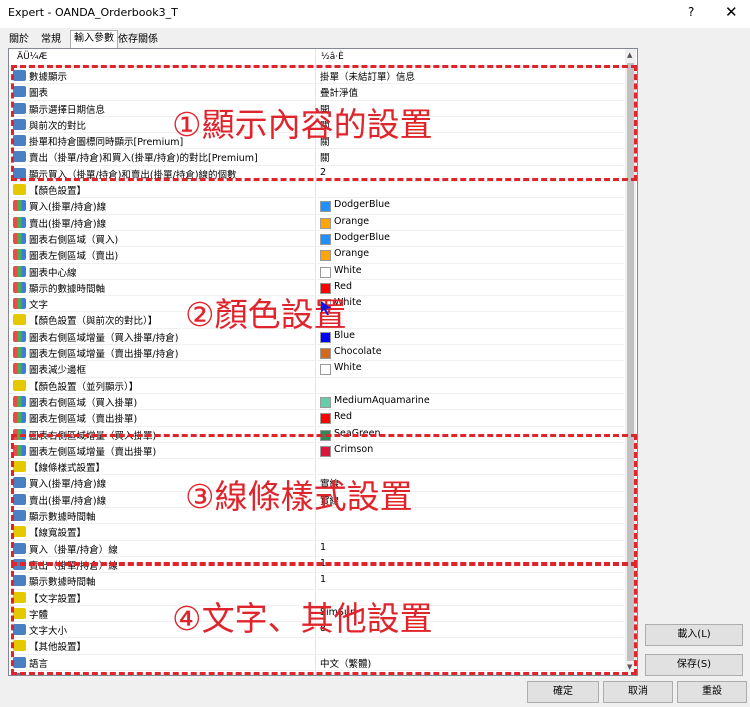  I want to click on parameter-row: 圖表減少邊框 White, so click(316, 369).